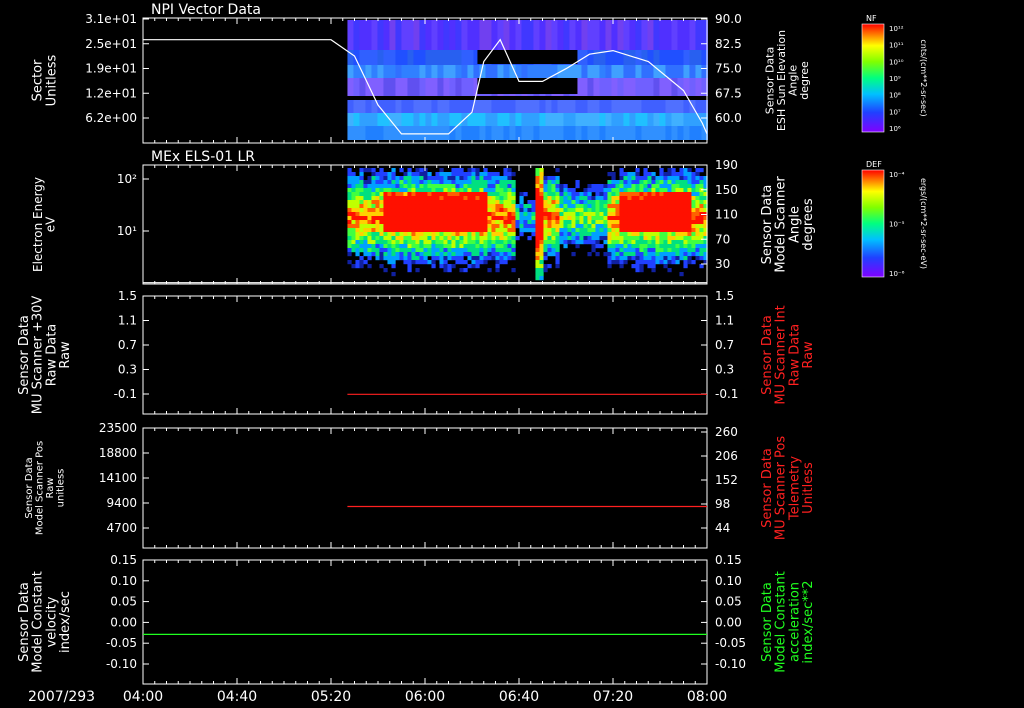 The width and height of the screenshot is (1024, 708). I want to click on y-tick-label: 0.00, so click(123, 622).